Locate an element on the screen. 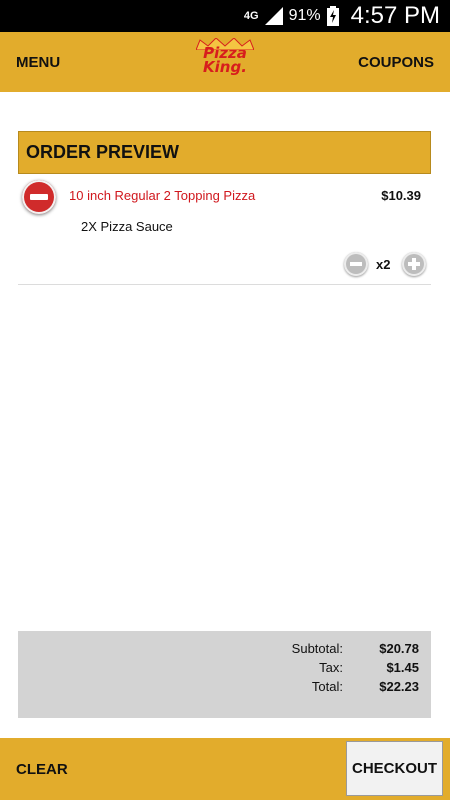 Image resolution: width=450 pixels, height=800 pixels. tax-row: Tax: $1.45 is located at coordinates (224, 670).